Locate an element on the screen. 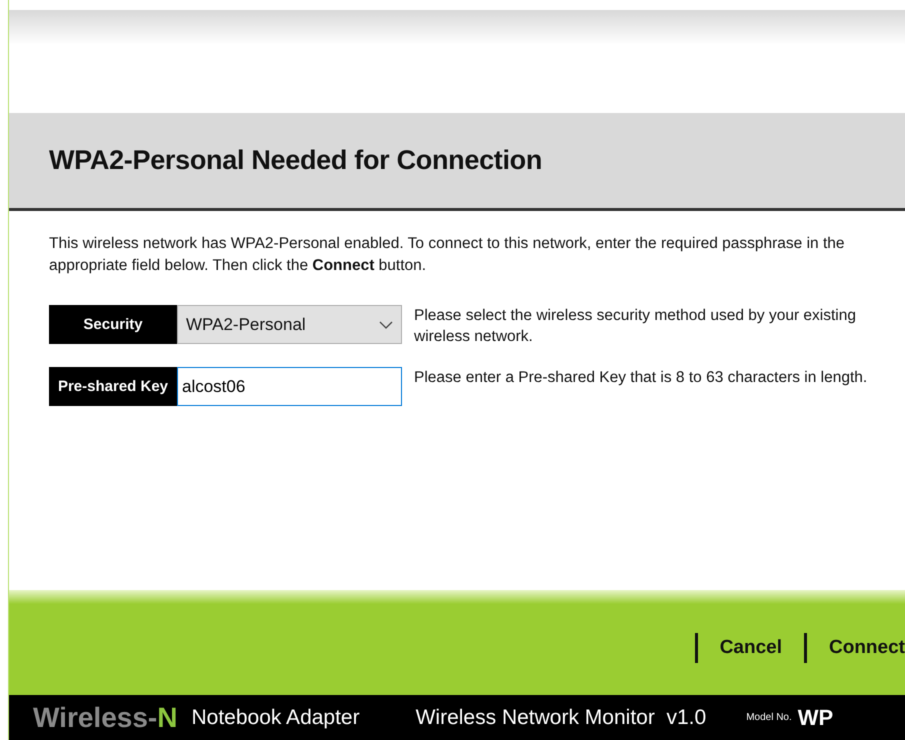  dialog-button: Connect is located at coordinates (854, 647).